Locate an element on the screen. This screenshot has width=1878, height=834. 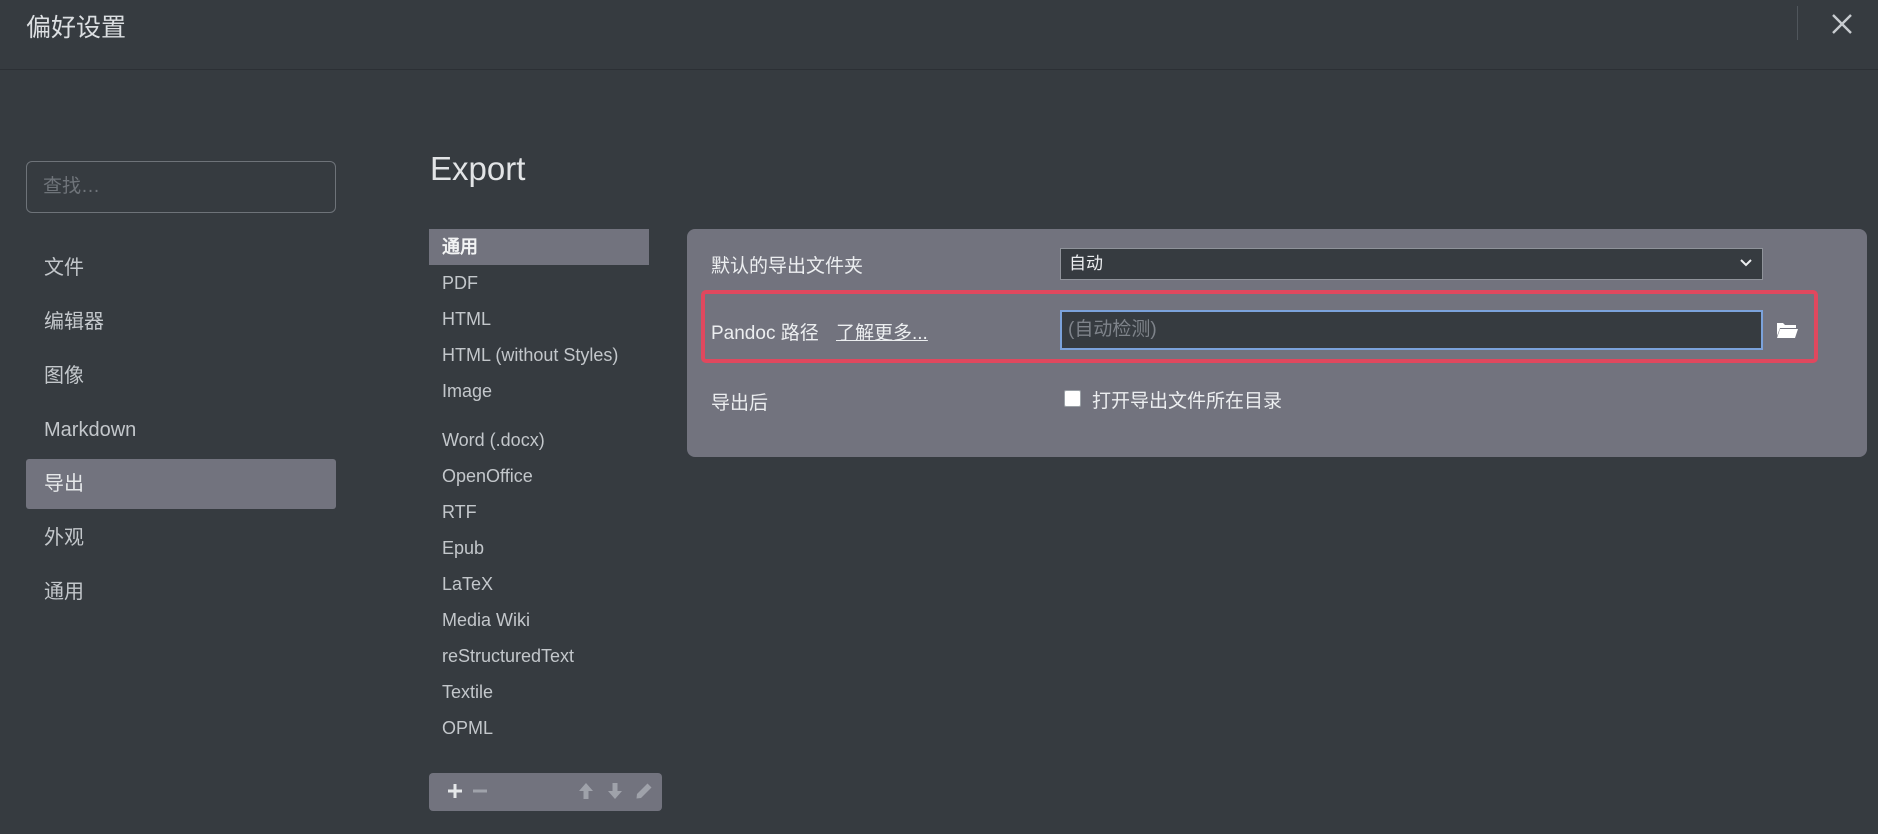
format-item-openoffice: OpenOffice is located at coordinates (539, 476).